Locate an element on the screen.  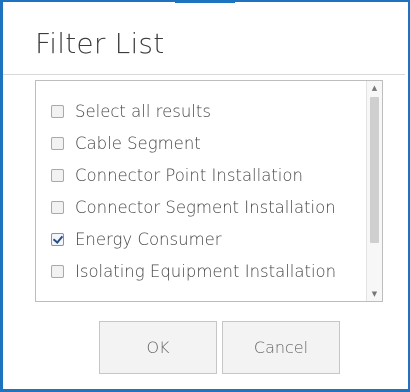
checkbox-energy-consumer is located at coordinates (57, 239).